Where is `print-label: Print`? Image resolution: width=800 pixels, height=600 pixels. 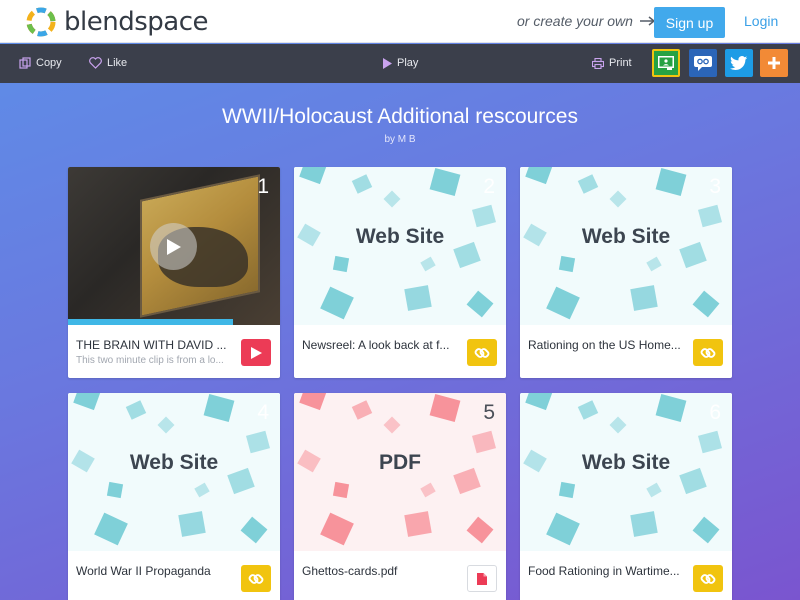 print-label: Print is located at coordinates (620, 63).